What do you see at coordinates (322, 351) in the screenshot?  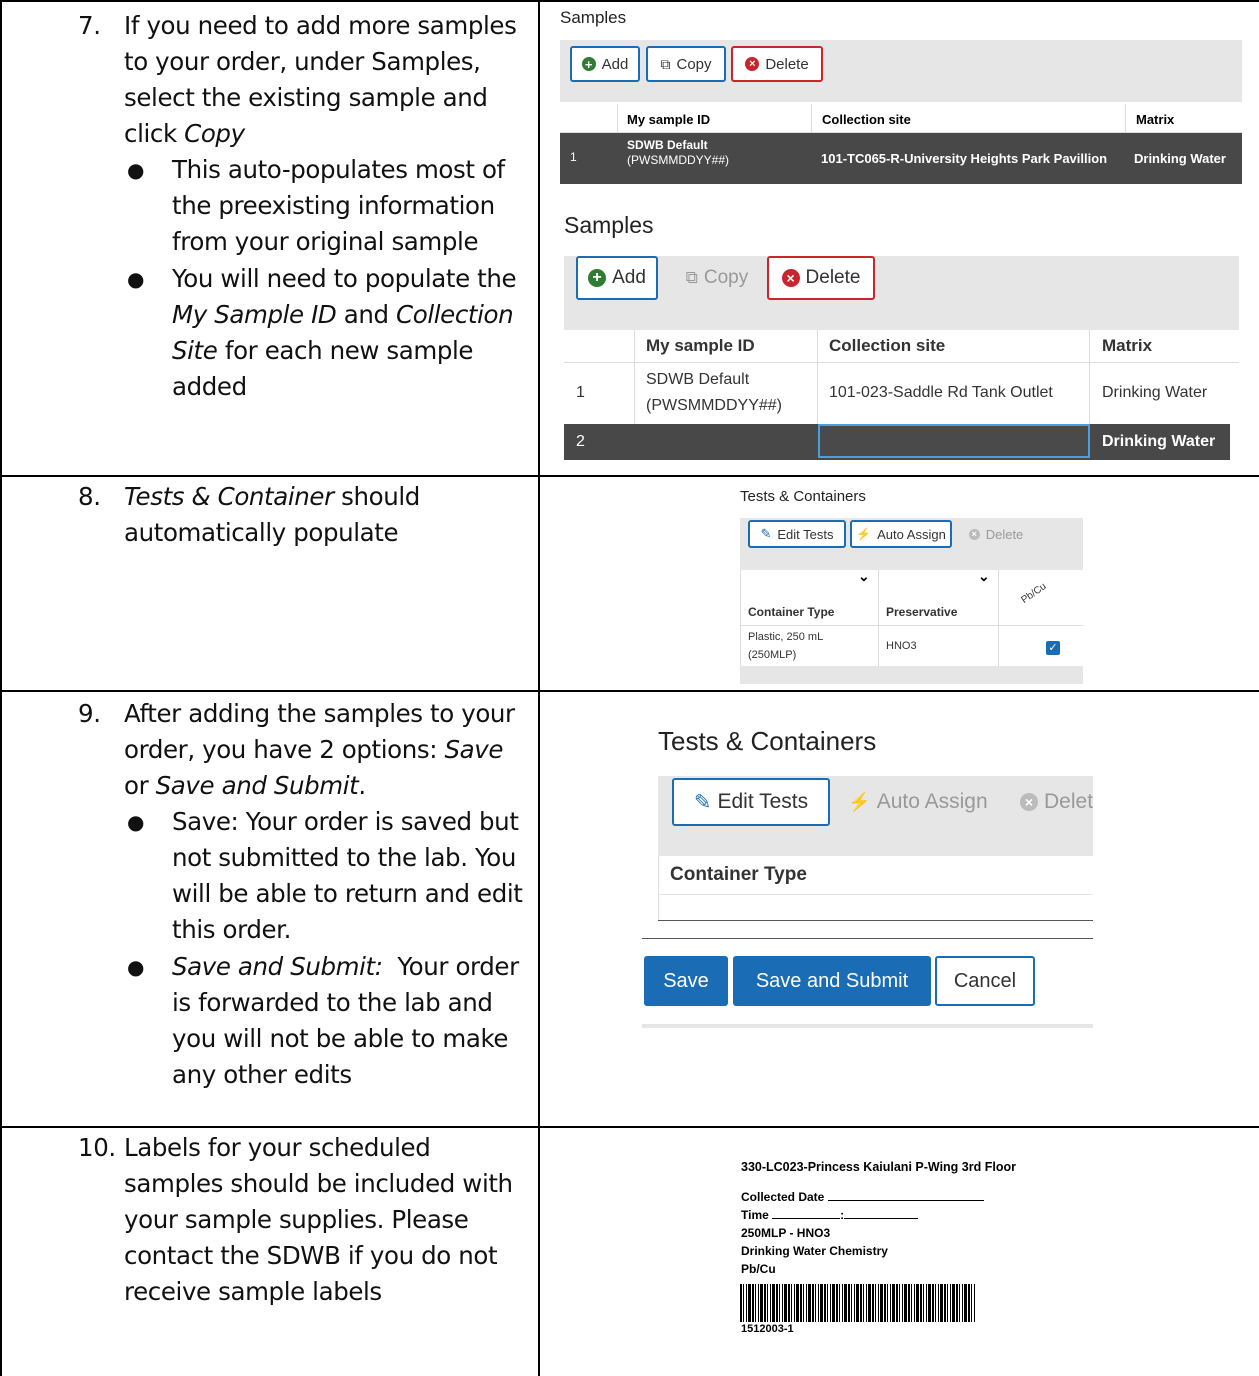 I see `bullet-line: Site for each new sample` at bounding box center [322, 351].